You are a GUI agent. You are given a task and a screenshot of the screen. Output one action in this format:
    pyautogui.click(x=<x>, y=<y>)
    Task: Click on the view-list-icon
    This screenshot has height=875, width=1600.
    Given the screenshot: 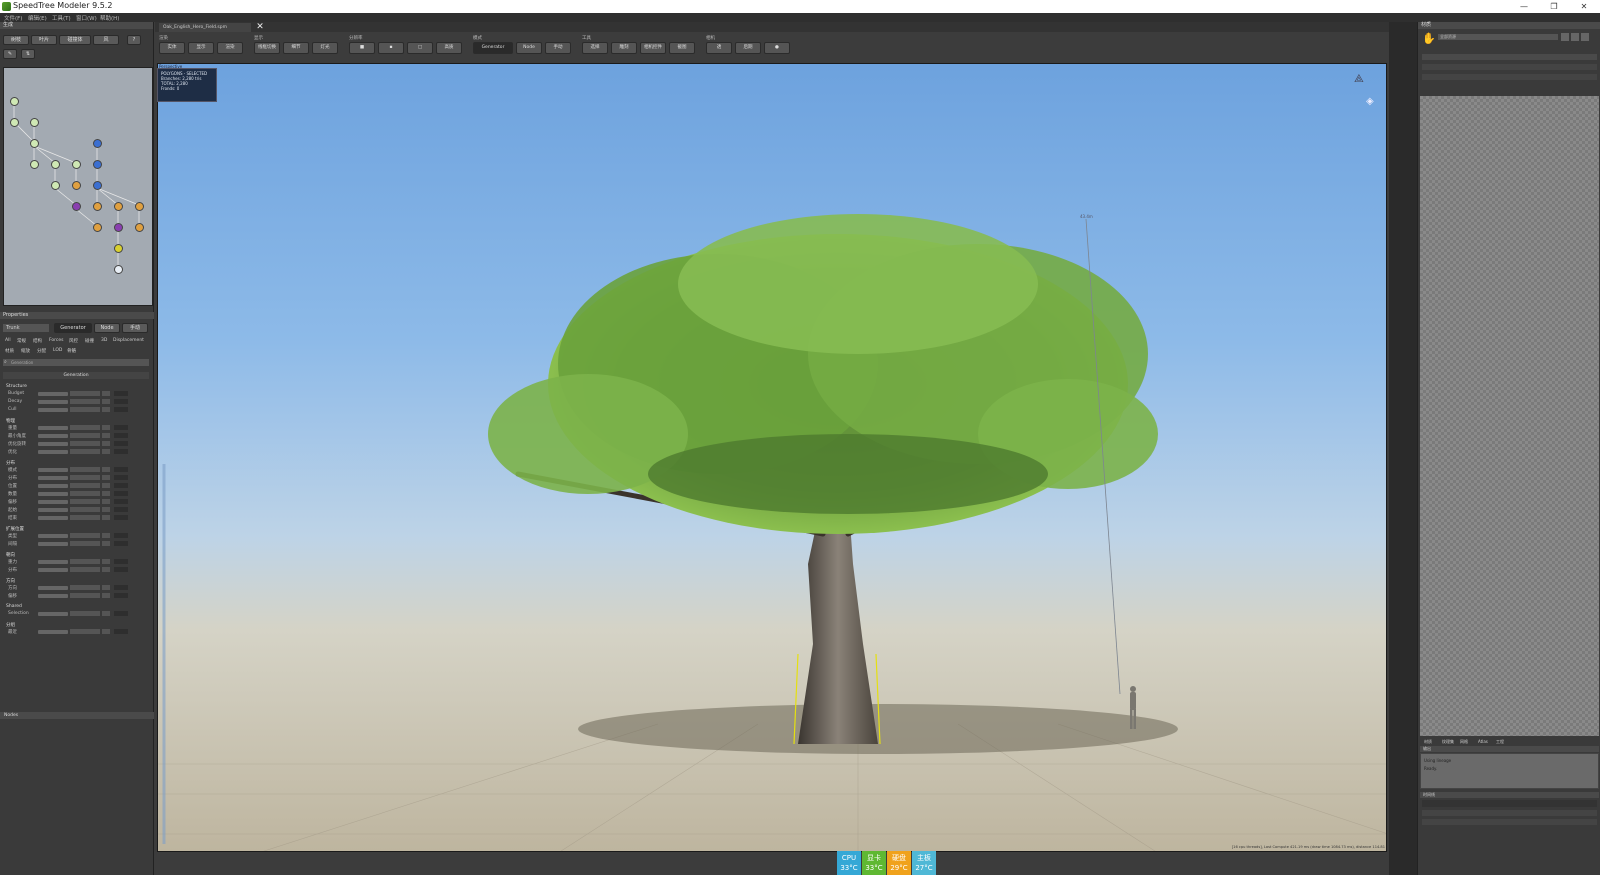 What is the action you would take?
    pyautogui.click(x=1575, y=37)
    